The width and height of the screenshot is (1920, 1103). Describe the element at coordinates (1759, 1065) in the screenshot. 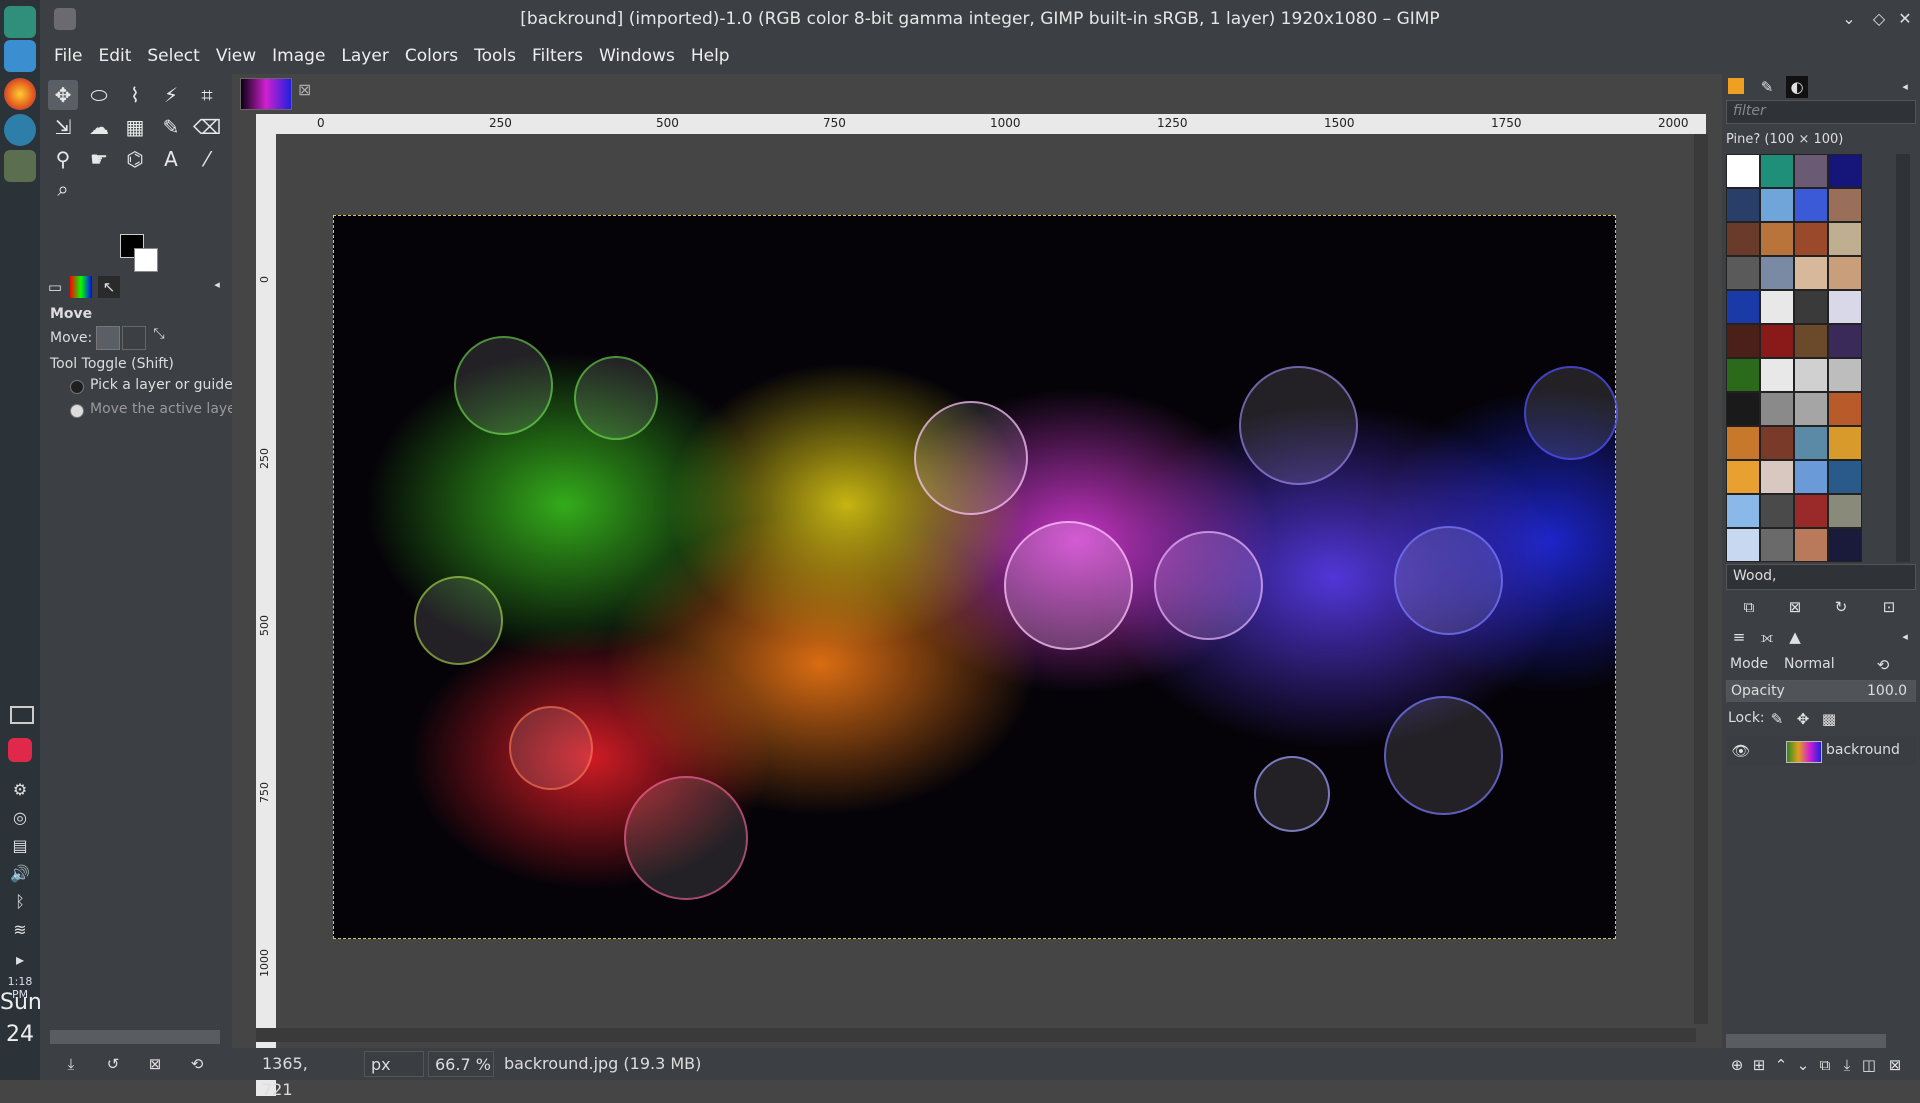

I see `new-group-icon: ⊞` at that location.